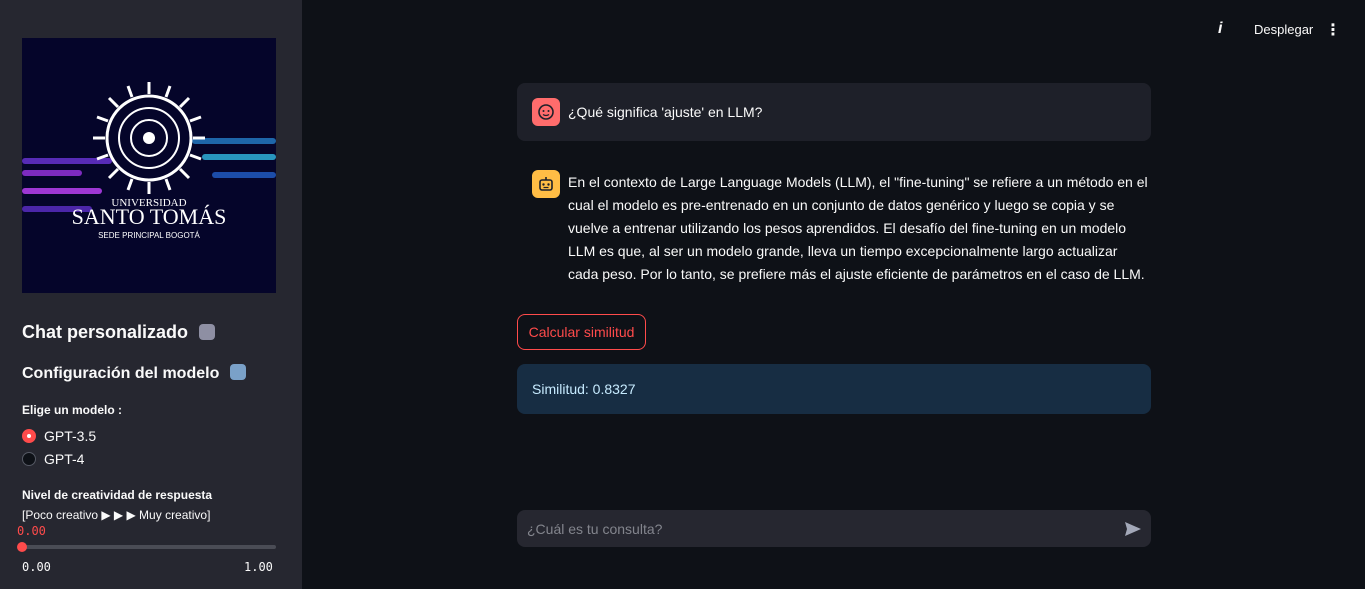  Describe the element at coordinates (29, 436) in the screenshot. I see `radio-selected-icon` at that location.